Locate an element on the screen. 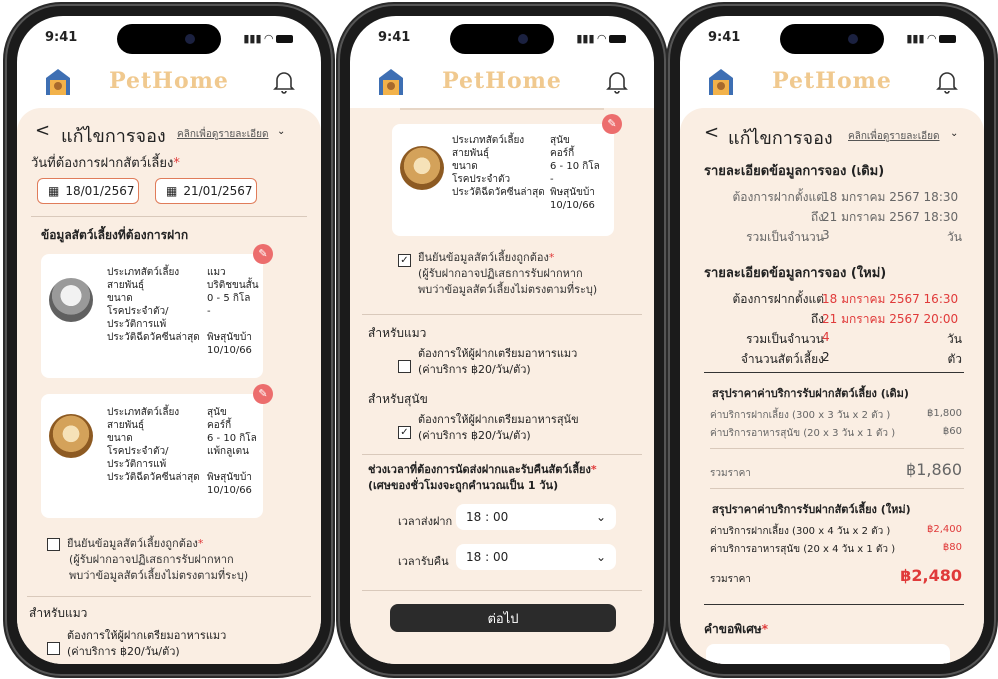 The image size is (998, 679). dog-heading: สำหรับสุนัข is located at coordinates (398, 399).